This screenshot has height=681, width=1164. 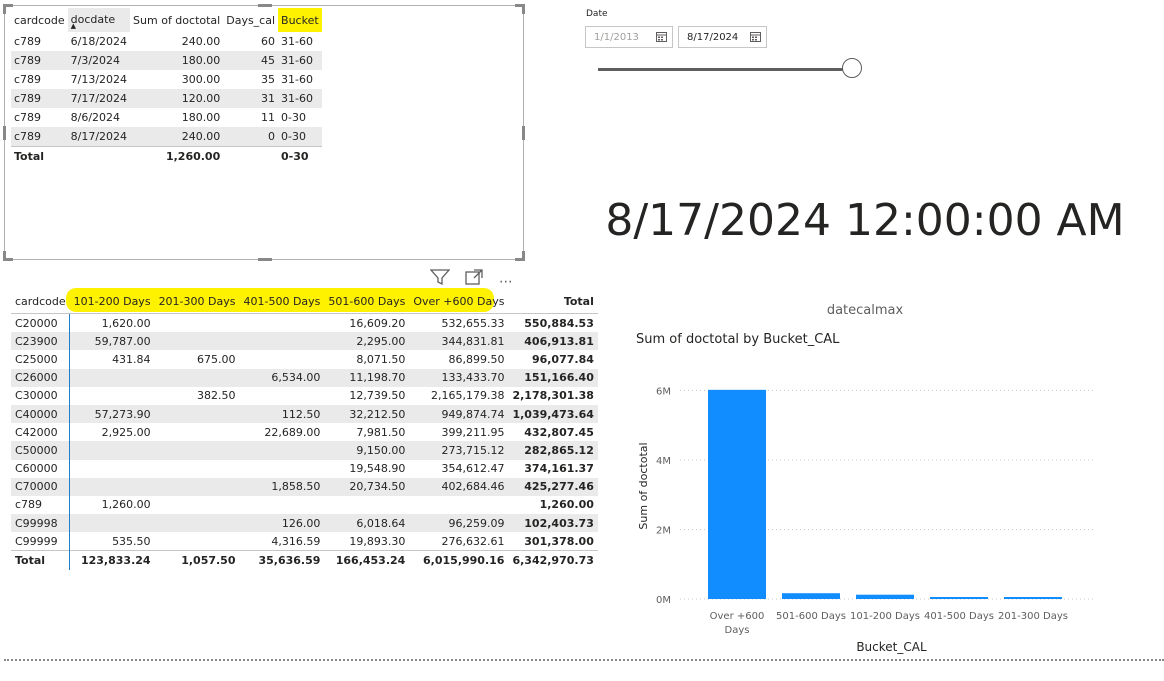 What do you see at coordinates (367, 341) in the screenshot?
I see `matrix-cell: 2,295.00` at bounding box center [367, 341].